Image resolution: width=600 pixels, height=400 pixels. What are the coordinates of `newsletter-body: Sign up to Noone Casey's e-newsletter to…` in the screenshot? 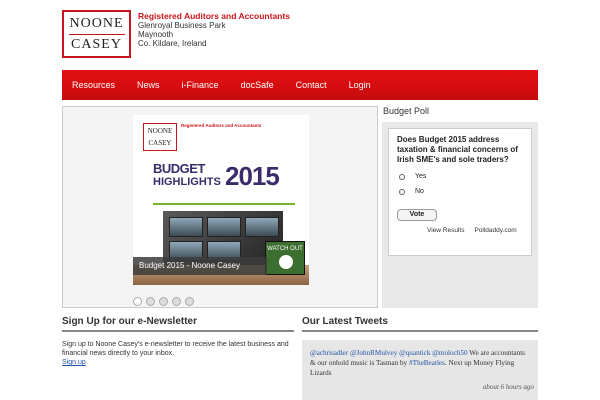 It's located at (175, 349).